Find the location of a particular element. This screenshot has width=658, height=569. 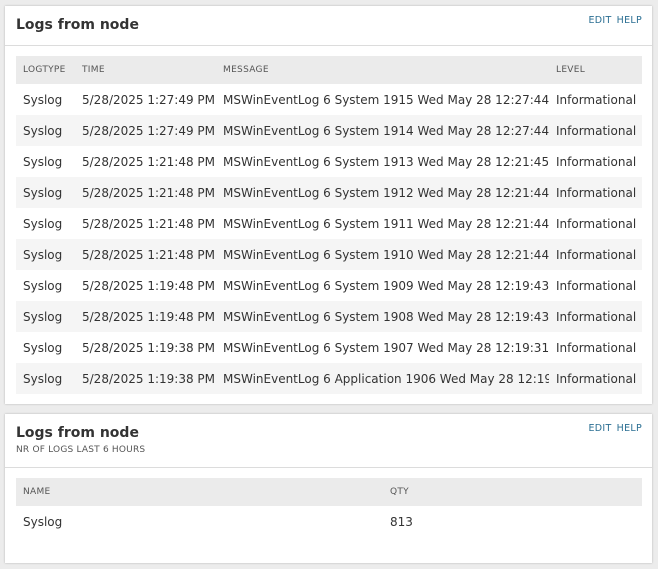

table-header-row: LOGTYPE TIME MESSAGE LEVEL is located at coordinates (329, 70).